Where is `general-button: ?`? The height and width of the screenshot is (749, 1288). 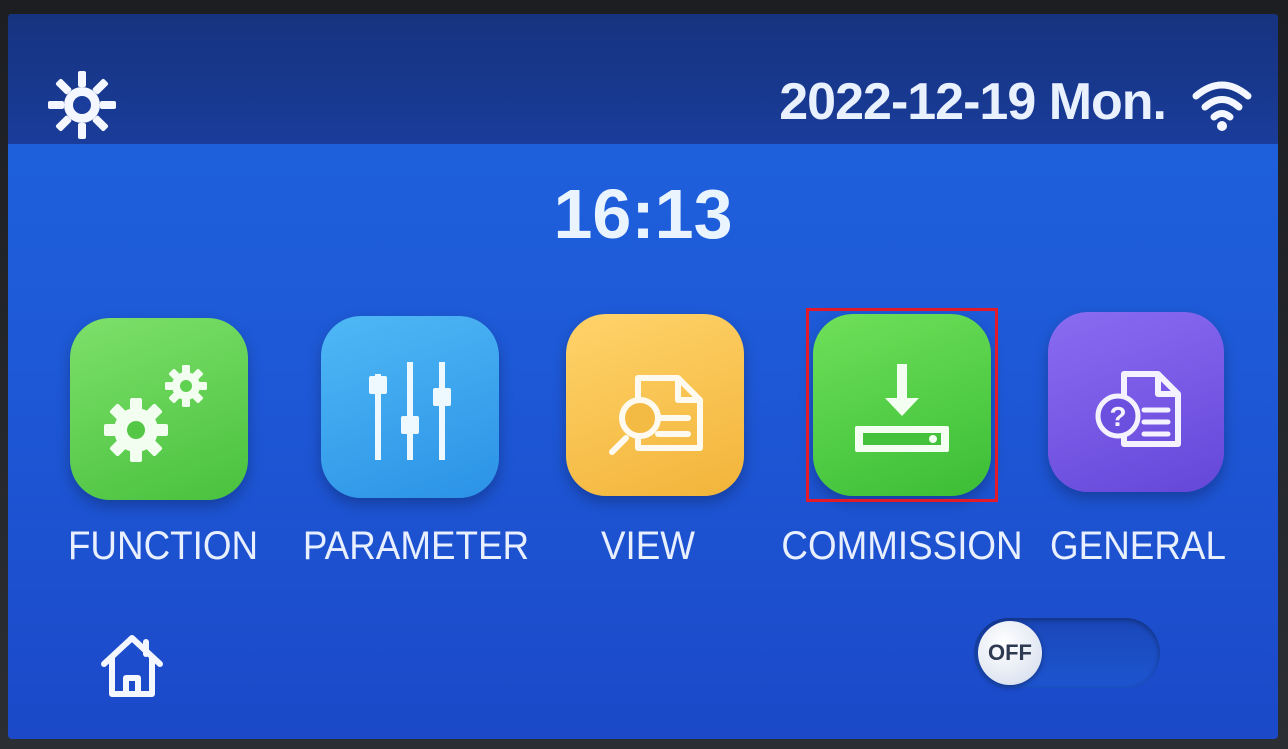
general-button: ? is located at coordinates (1136, 402).